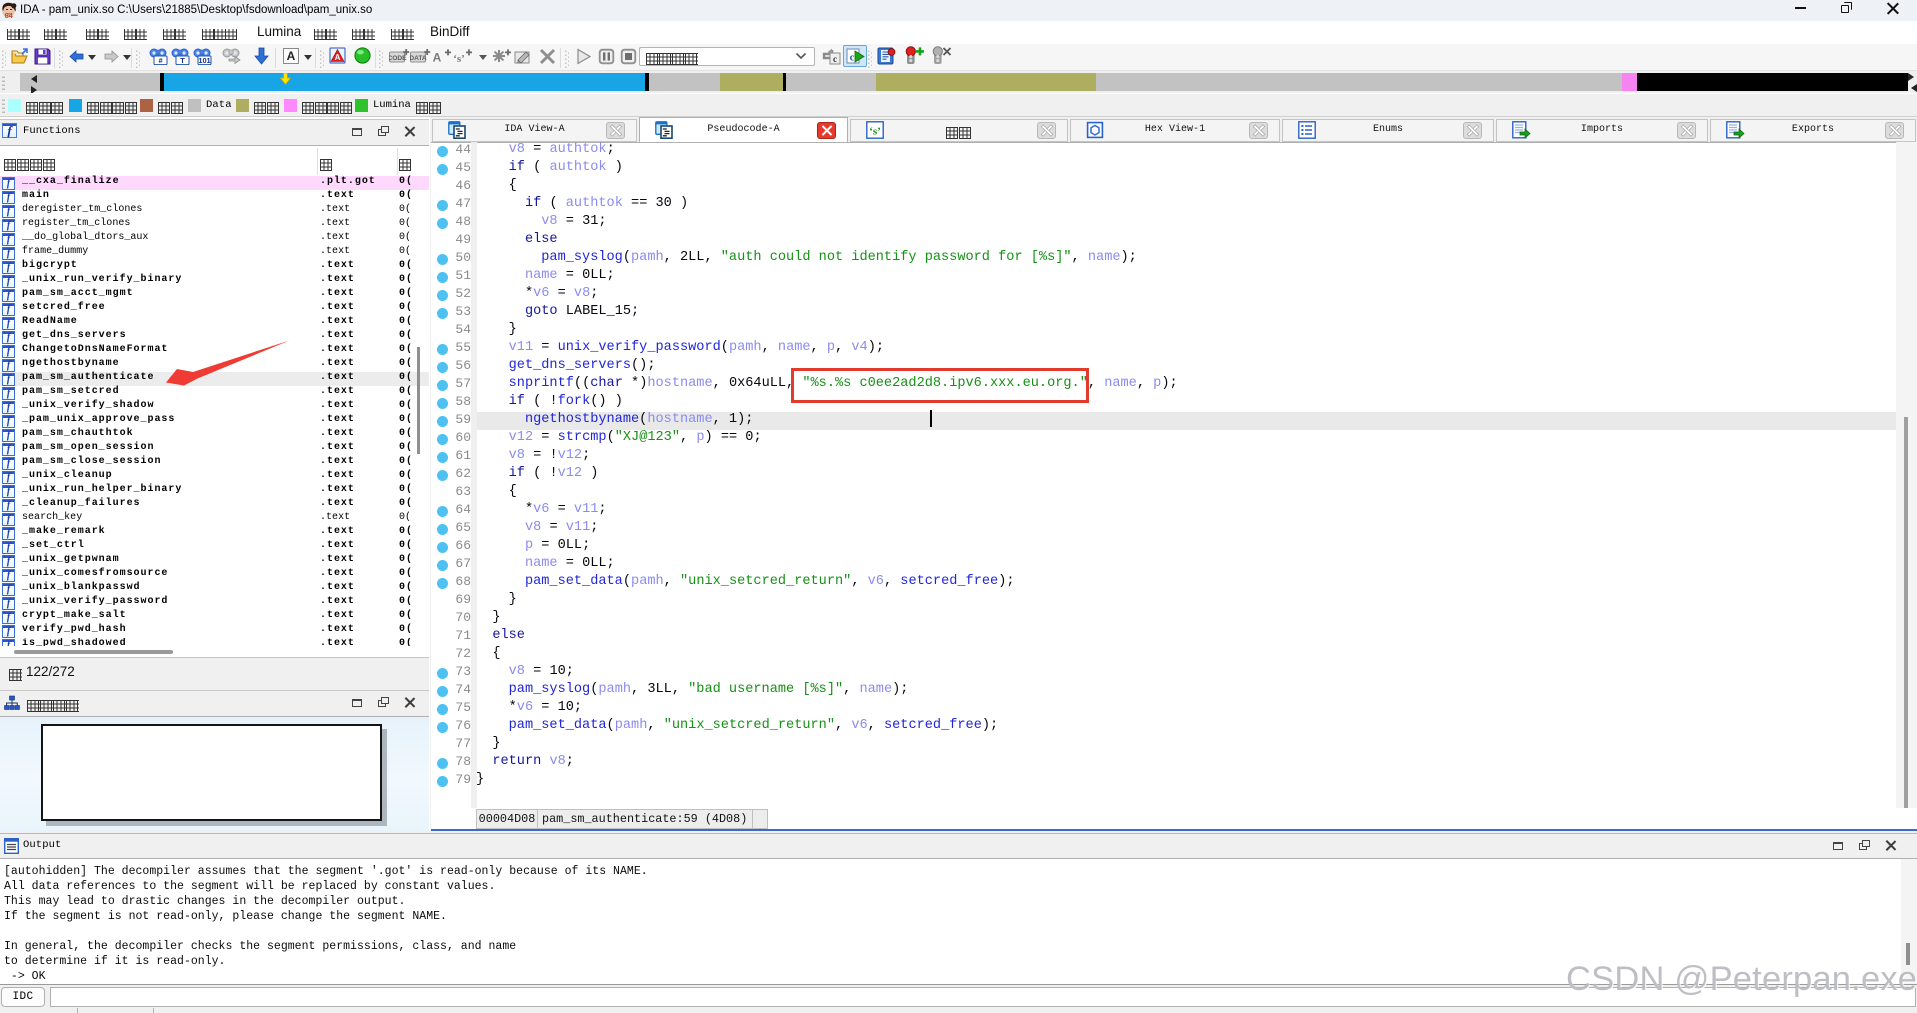 The width and height of the screenshot is (1917, 1013). I want to click on svg-text: 64, so click(9, 15).